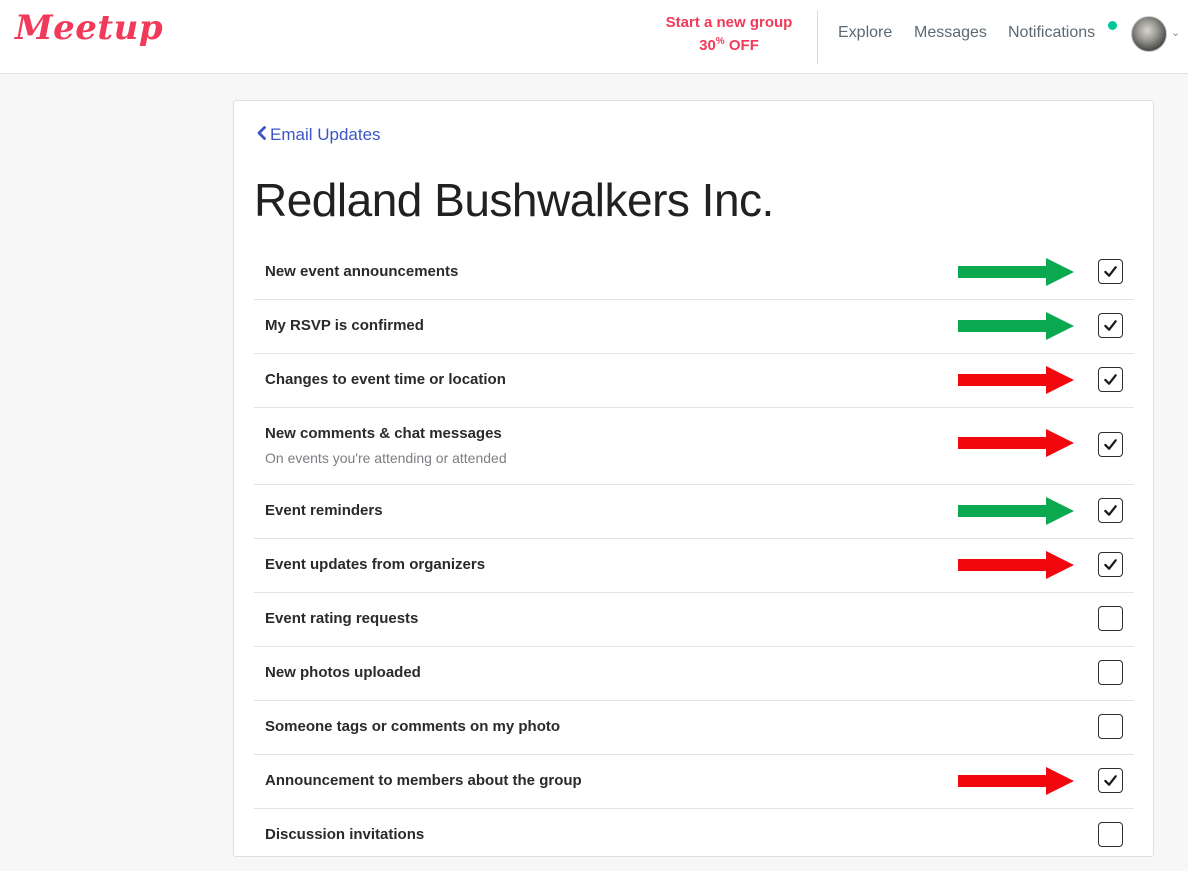 This screenshot has width=1188, height=871. What do you see at coordinates (694, 836) in the screenshot?
I see `settings-row: Discussion invitations` at bounding box center [694, 836].